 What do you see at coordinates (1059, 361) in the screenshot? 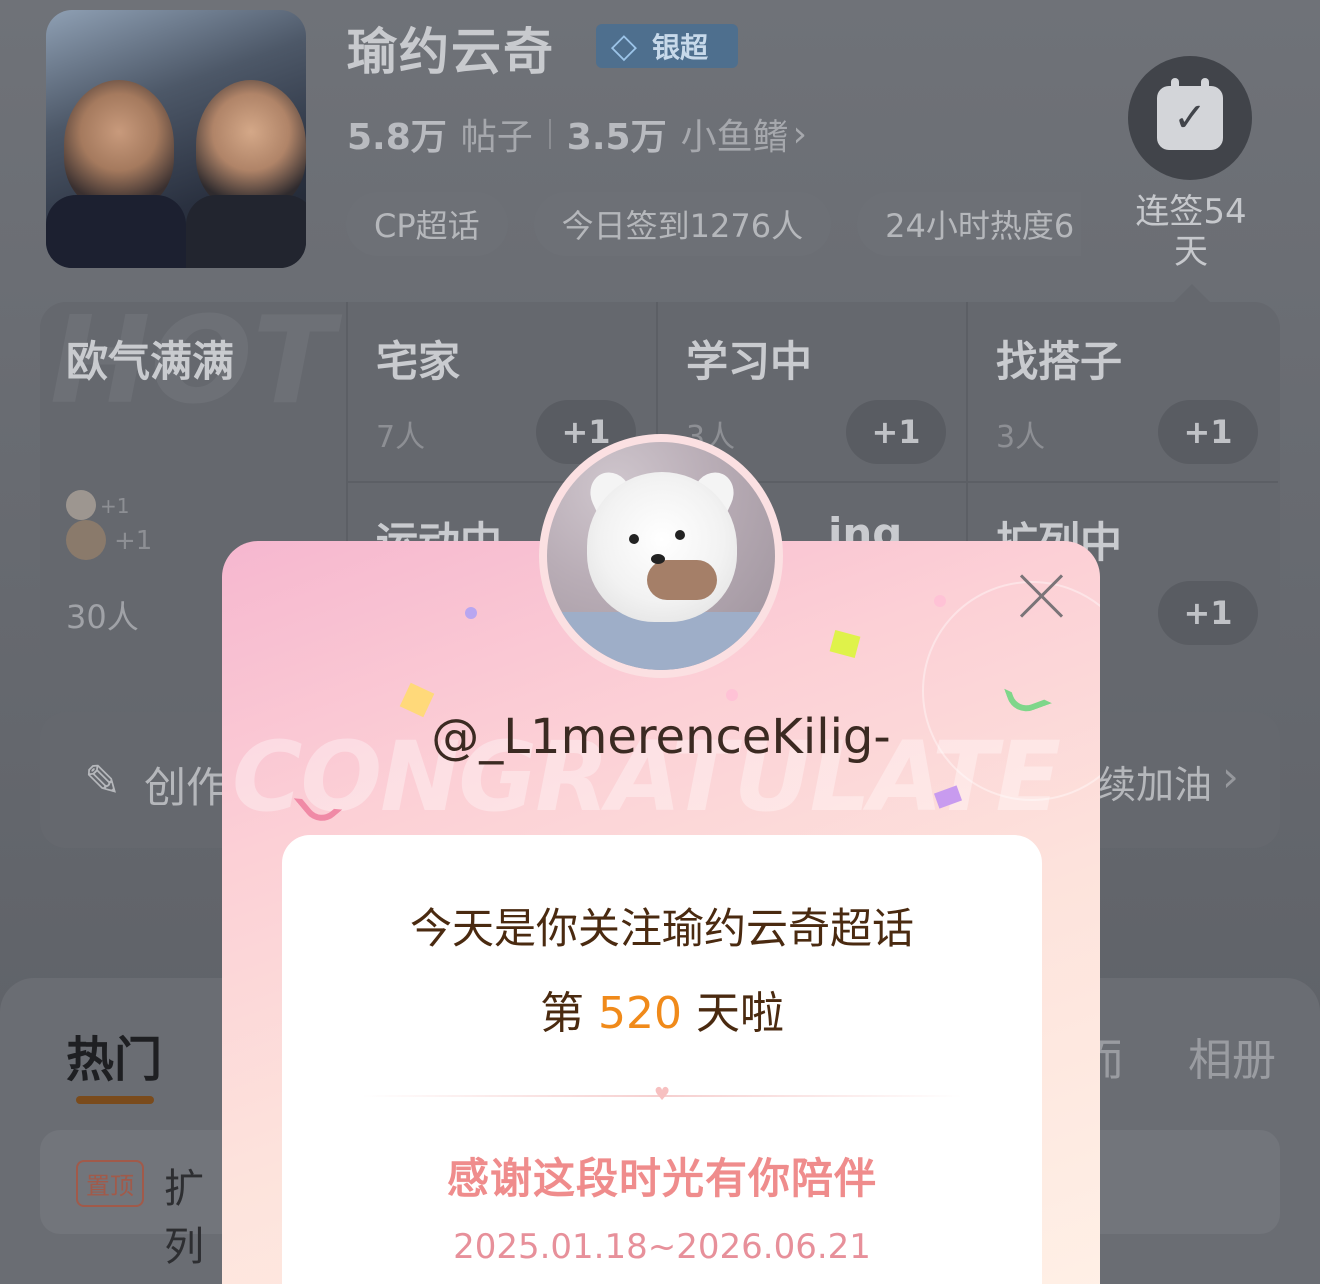
I see `mood-title: 找搭子` at bounding box center [1059, 361].